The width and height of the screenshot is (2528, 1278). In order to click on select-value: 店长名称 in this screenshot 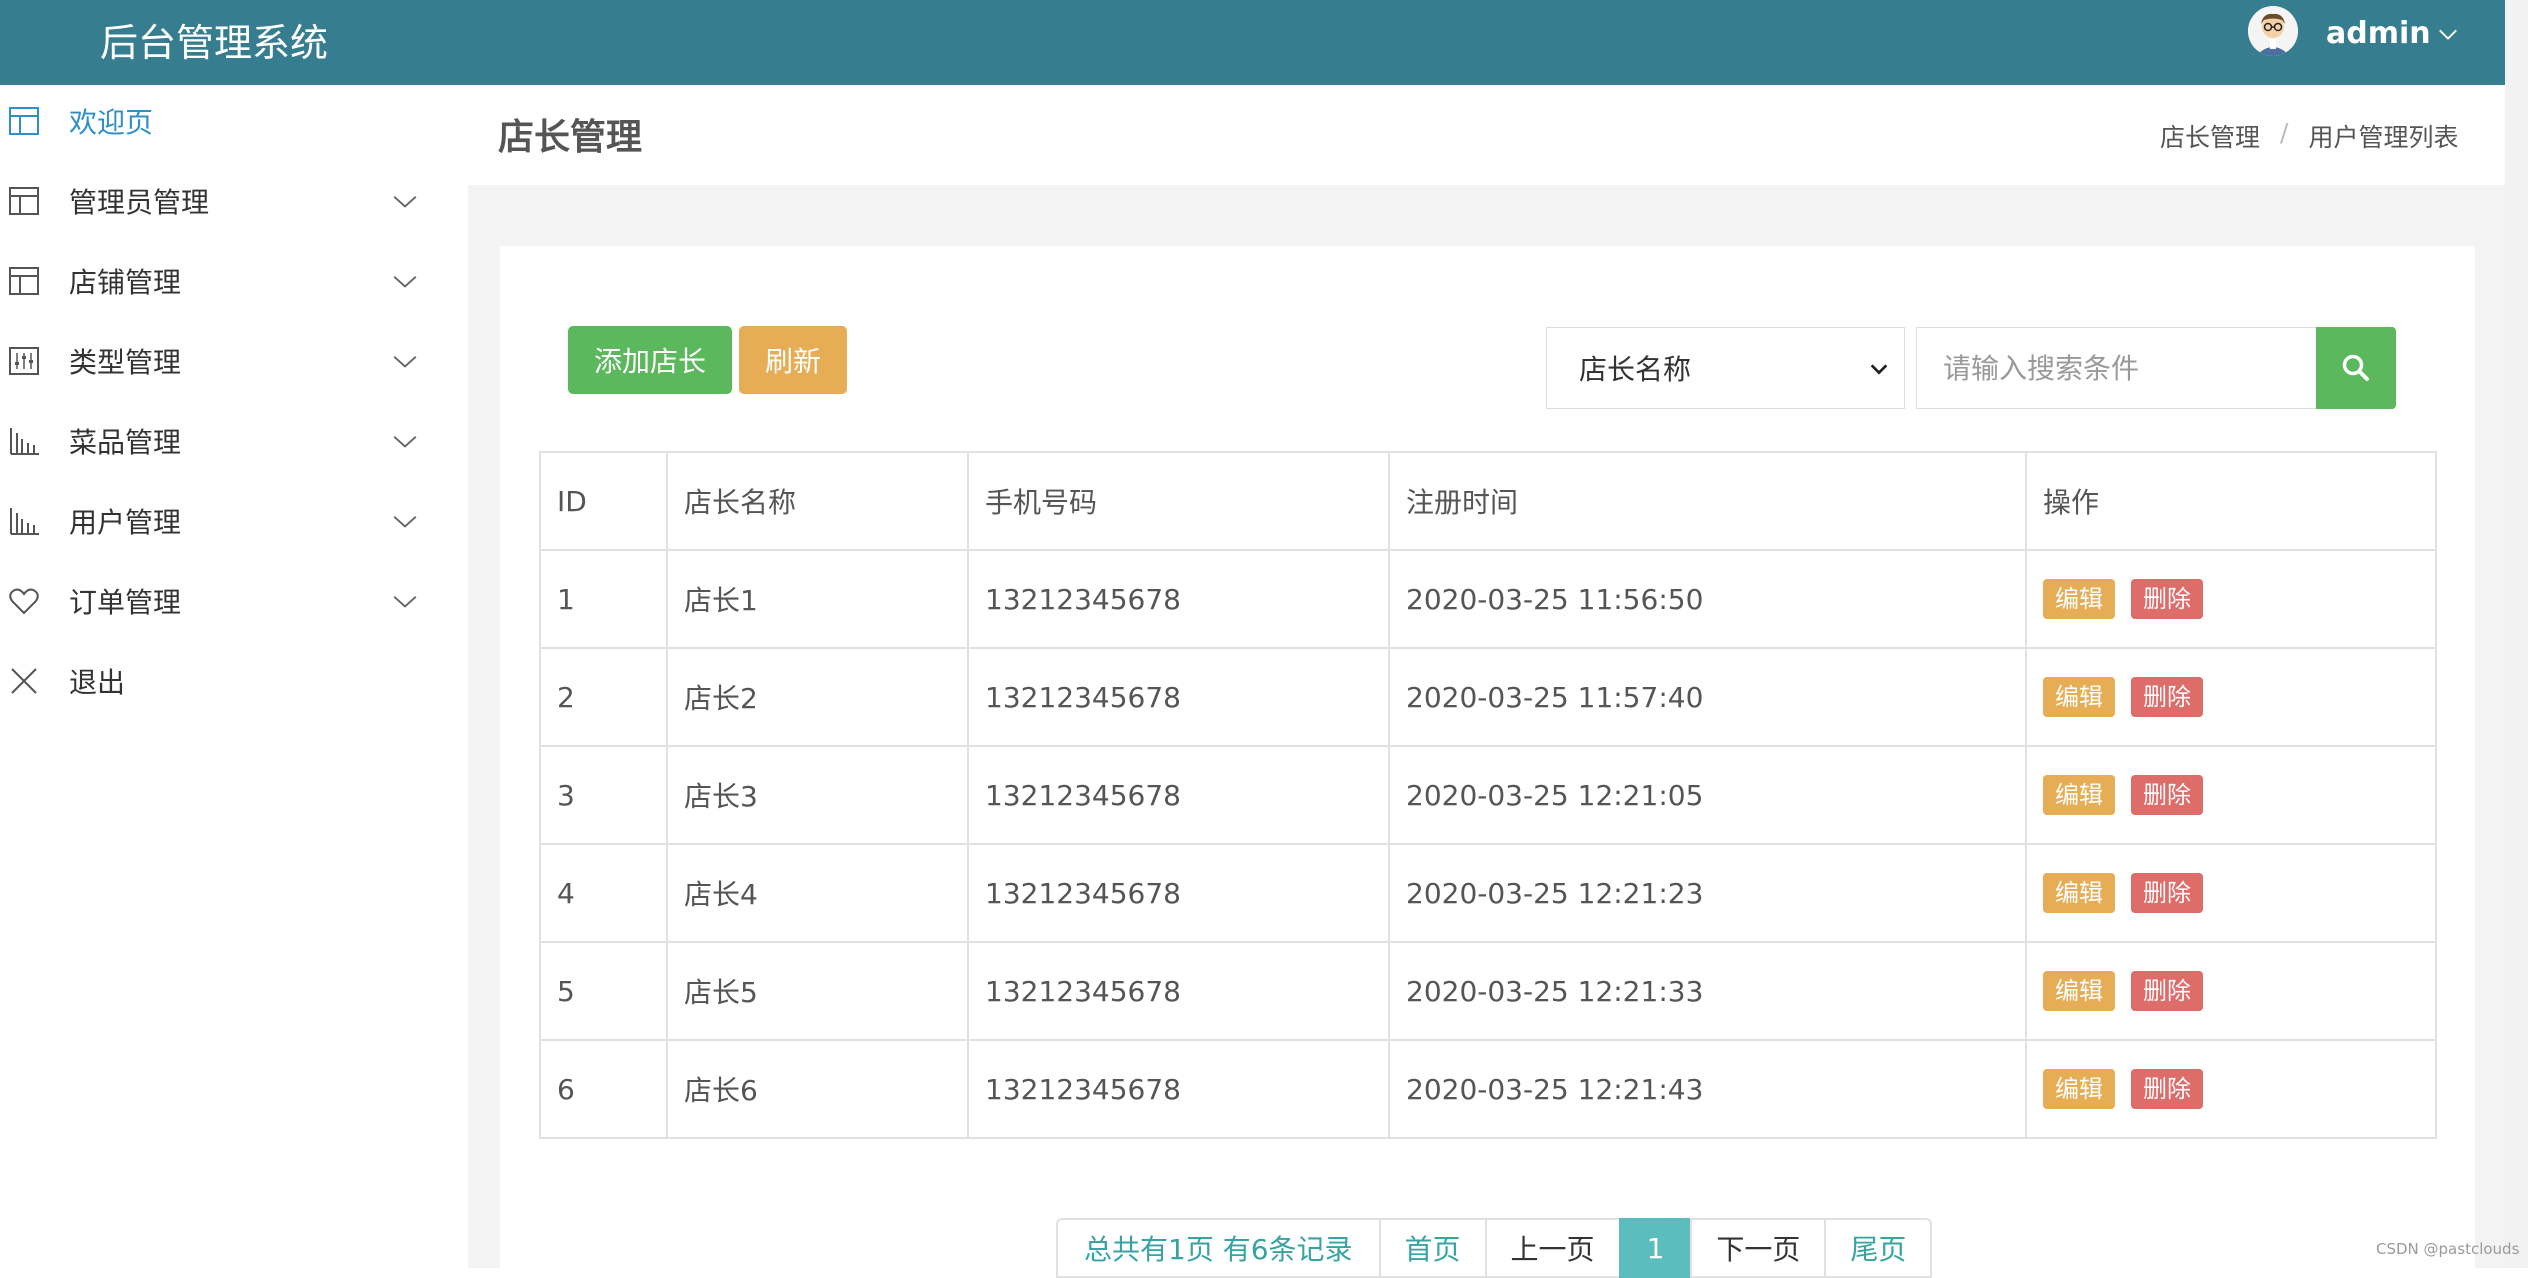, I will do `click(1635, 369)`.